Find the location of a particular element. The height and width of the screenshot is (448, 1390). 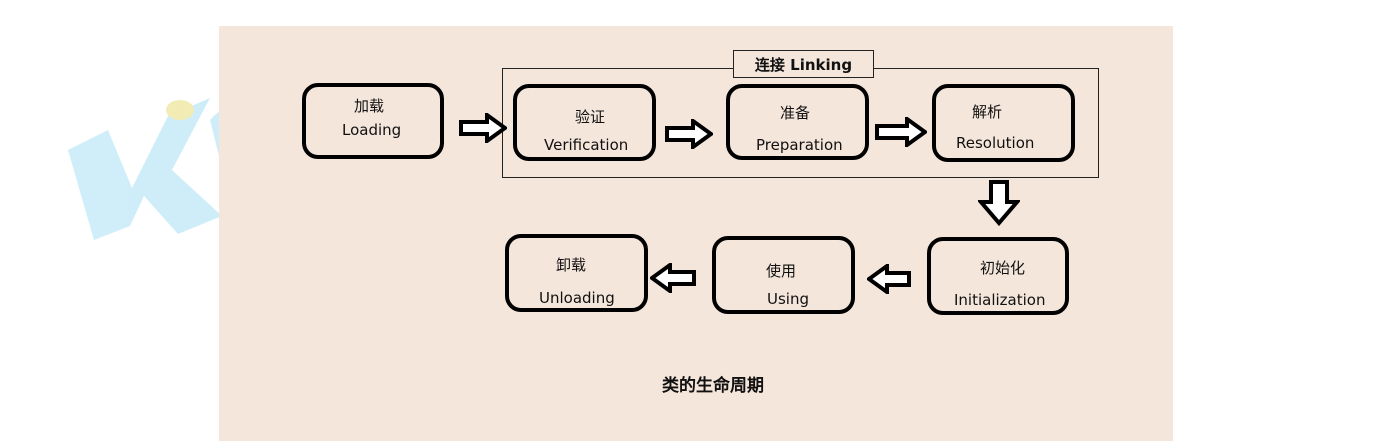

step-verification-en: Verification is located at coordinates (586, 145).